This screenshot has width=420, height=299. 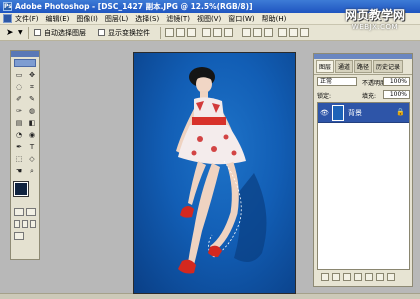 What do you see at coordinates (21, 189) in the screenshot?
I see `foreground-color-swatch` at bounding box center [21, 189].